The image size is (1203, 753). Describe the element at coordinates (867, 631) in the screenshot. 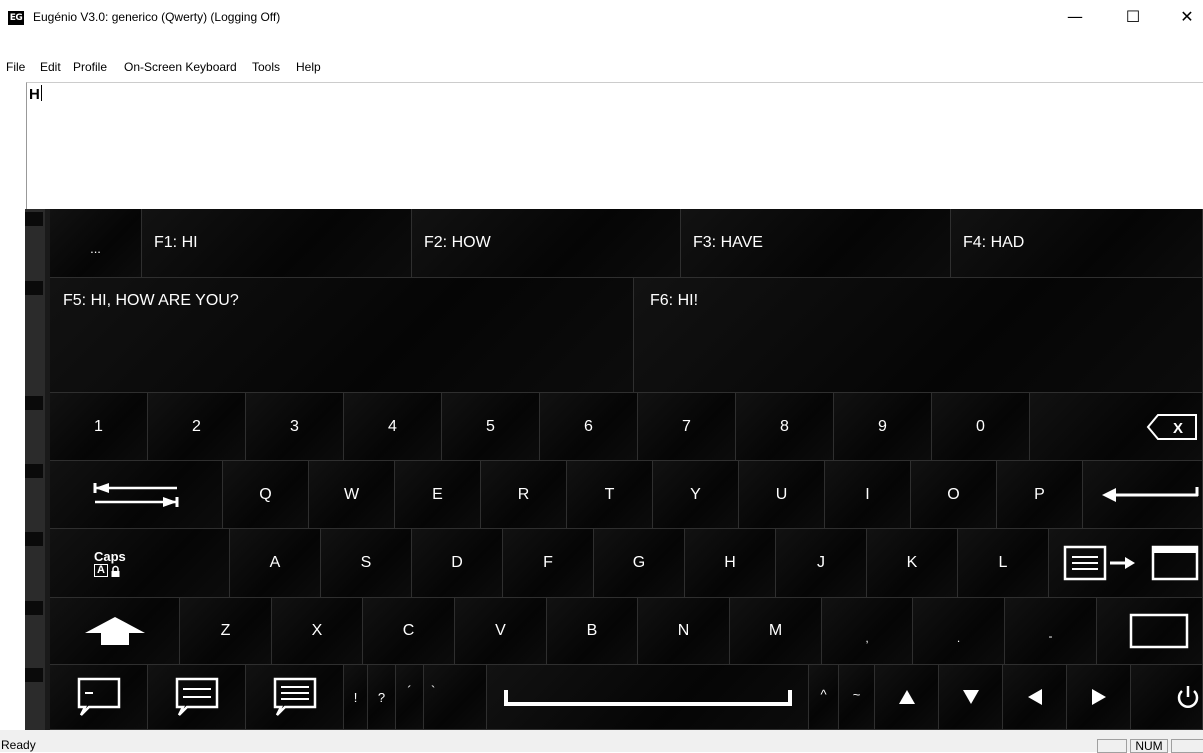

I see `key-comma: ,` at that location.